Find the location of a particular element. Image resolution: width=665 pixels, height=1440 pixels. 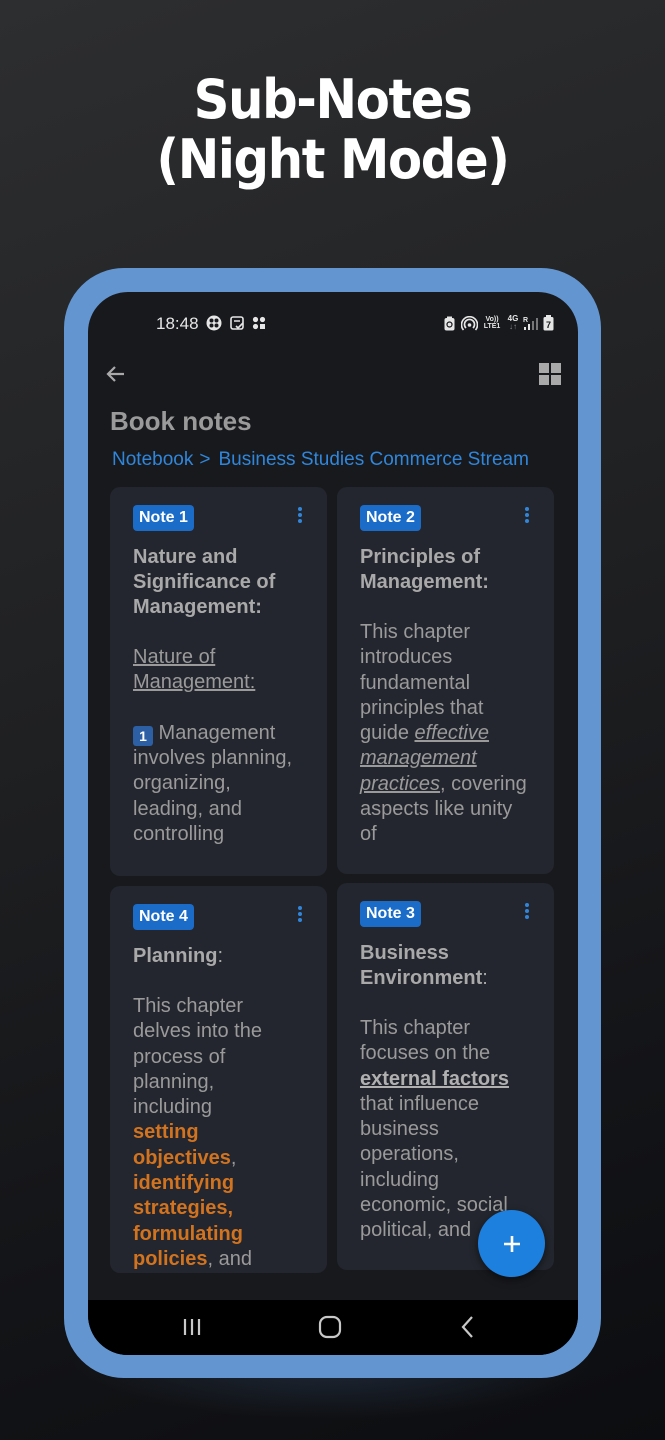

add-note-fab is located at coordinates (511, 1243).